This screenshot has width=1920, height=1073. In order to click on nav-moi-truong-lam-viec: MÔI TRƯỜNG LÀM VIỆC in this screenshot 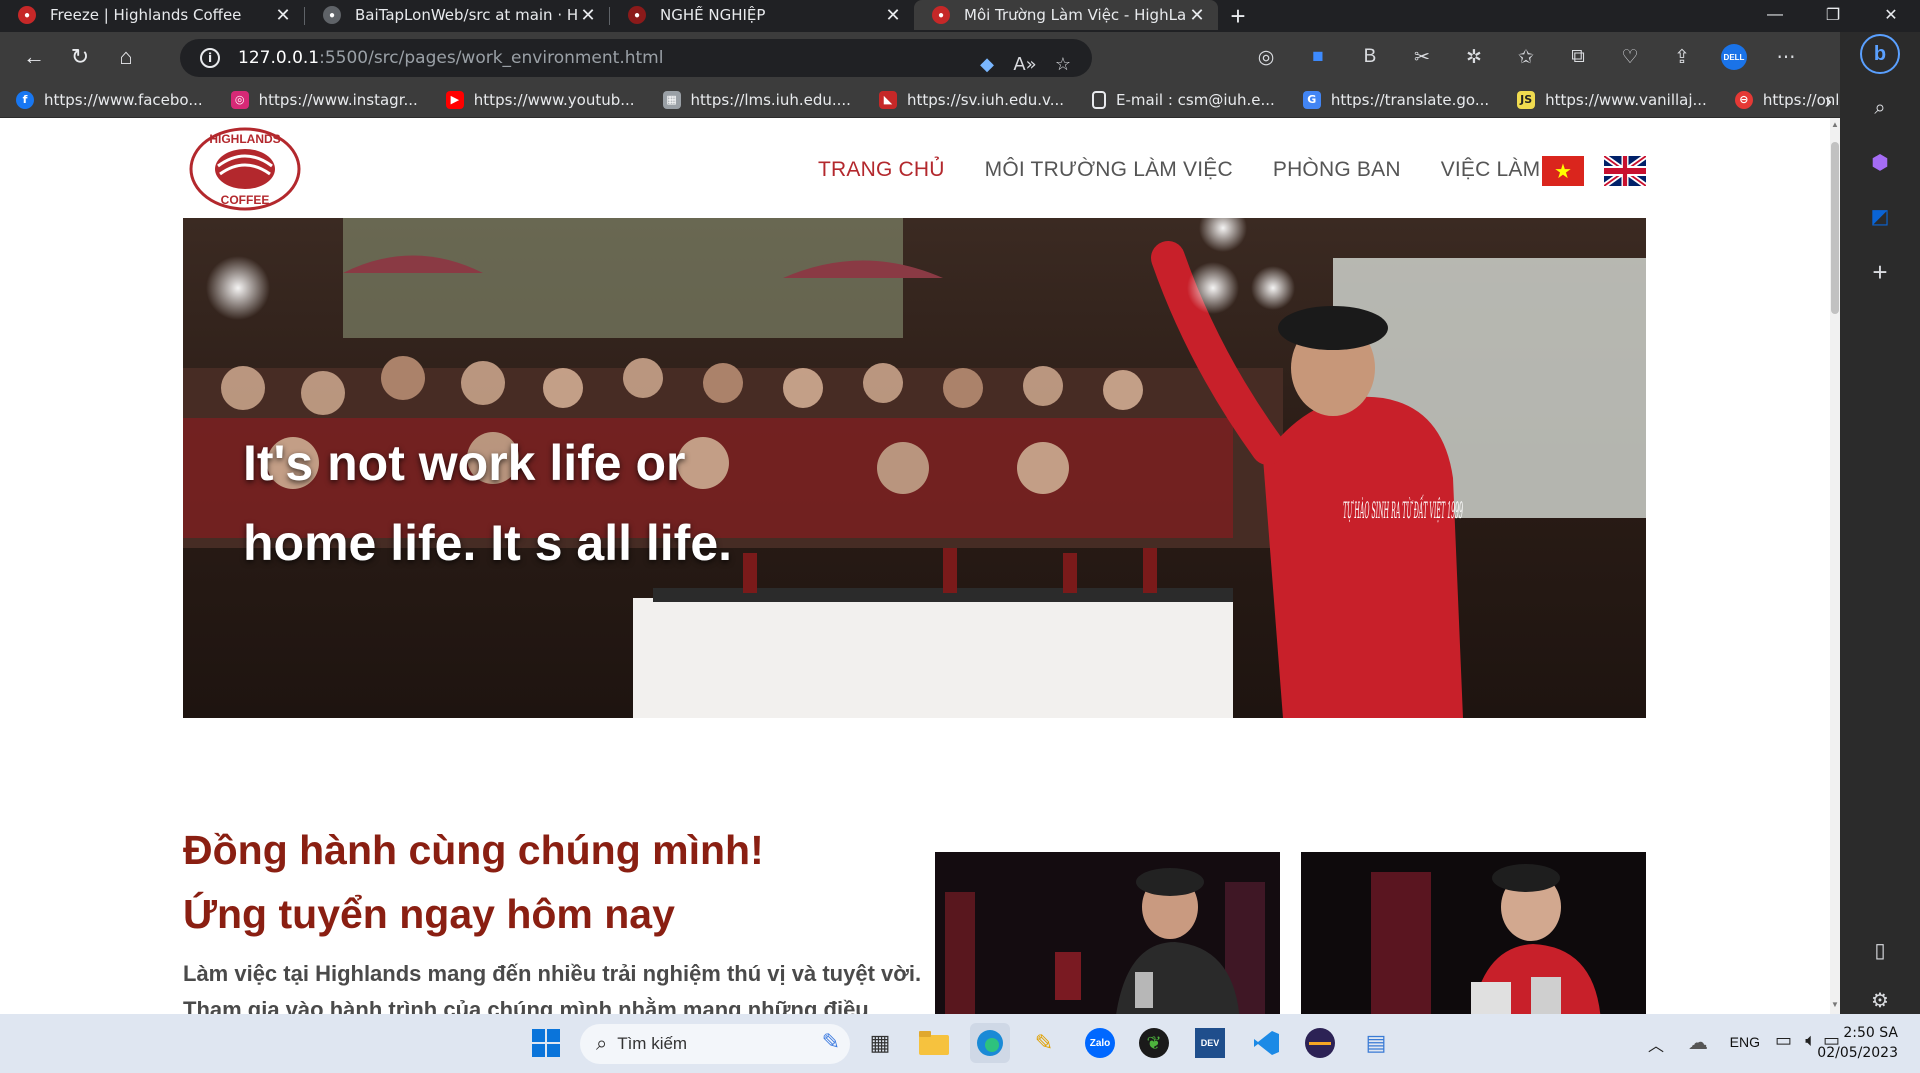, I will do `click(1109, 170)`.